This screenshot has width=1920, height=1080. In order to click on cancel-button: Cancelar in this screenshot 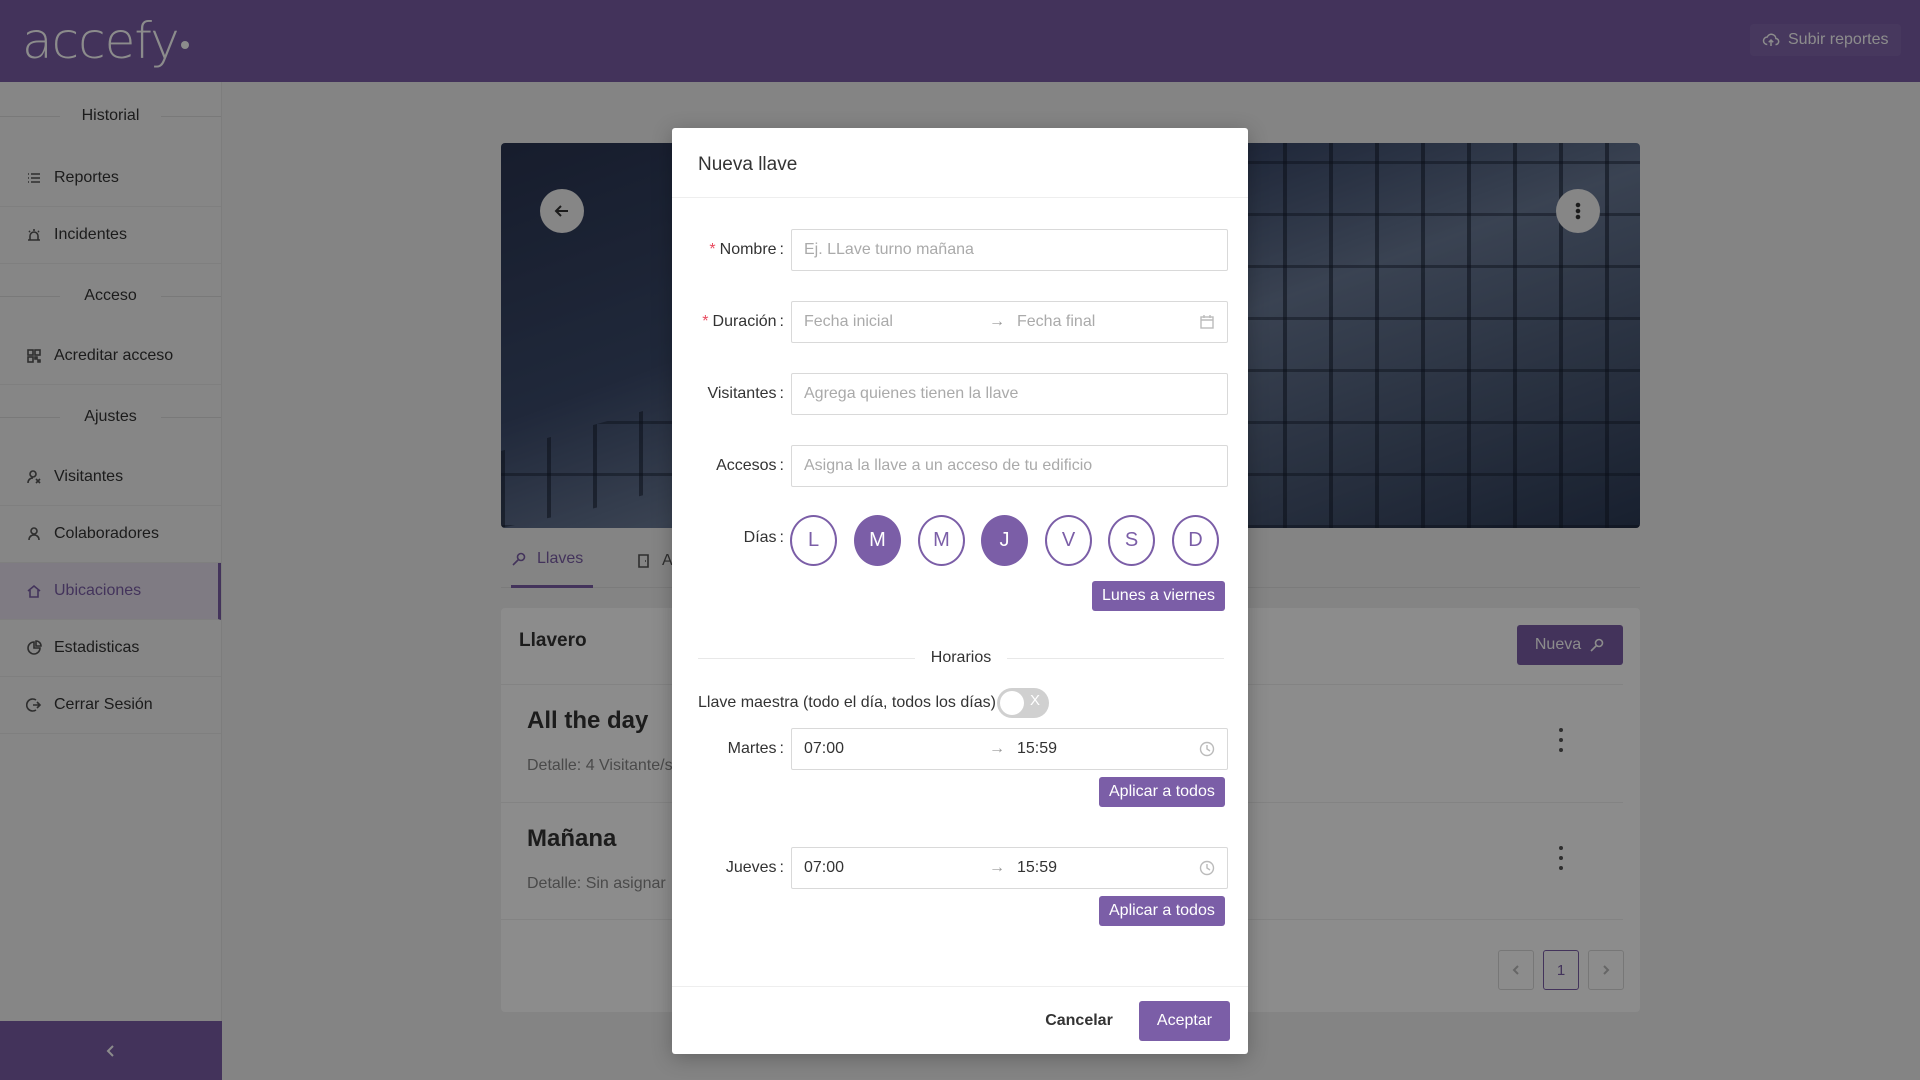, I will do `click(1079, 1021)`.